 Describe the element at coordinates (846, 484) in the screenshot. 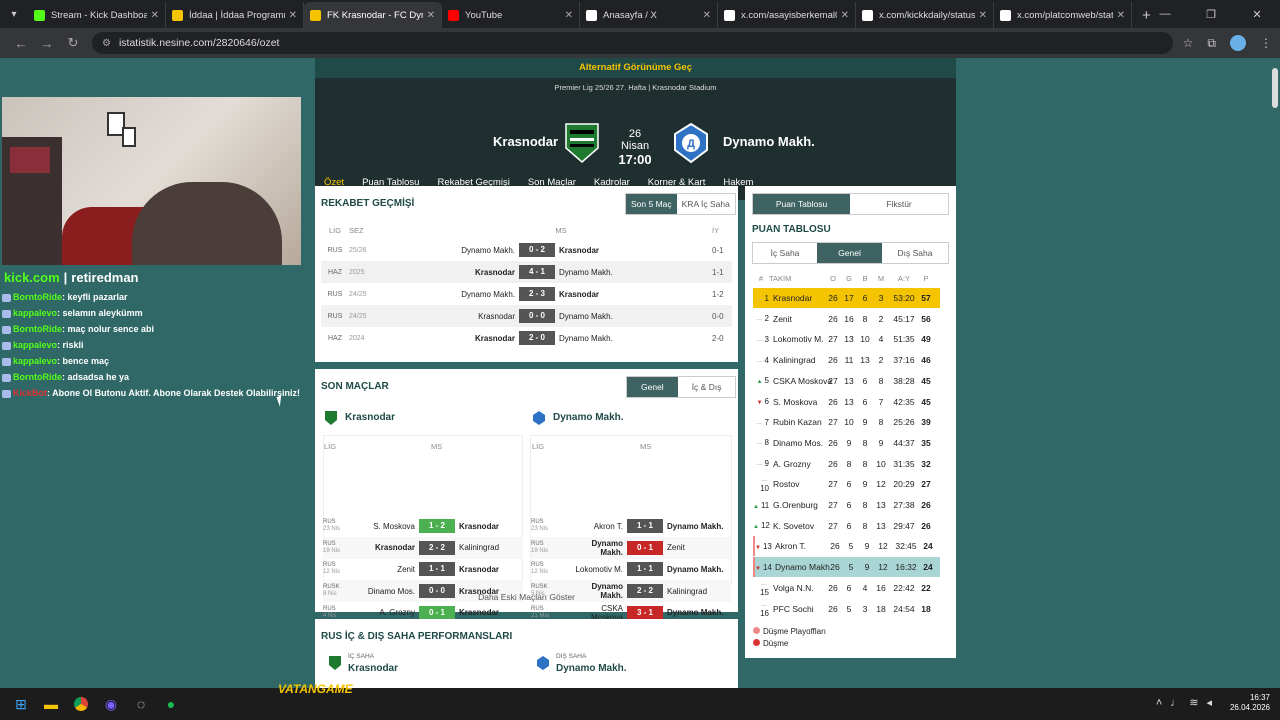

I see `standings-row: —10 Rostov 27 6 9 12 20:29 27` at that location.